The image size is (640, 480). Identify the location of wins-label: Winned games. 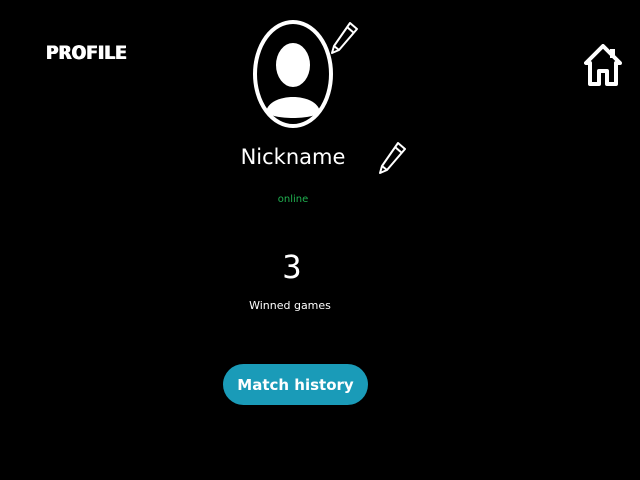
(290, 305).